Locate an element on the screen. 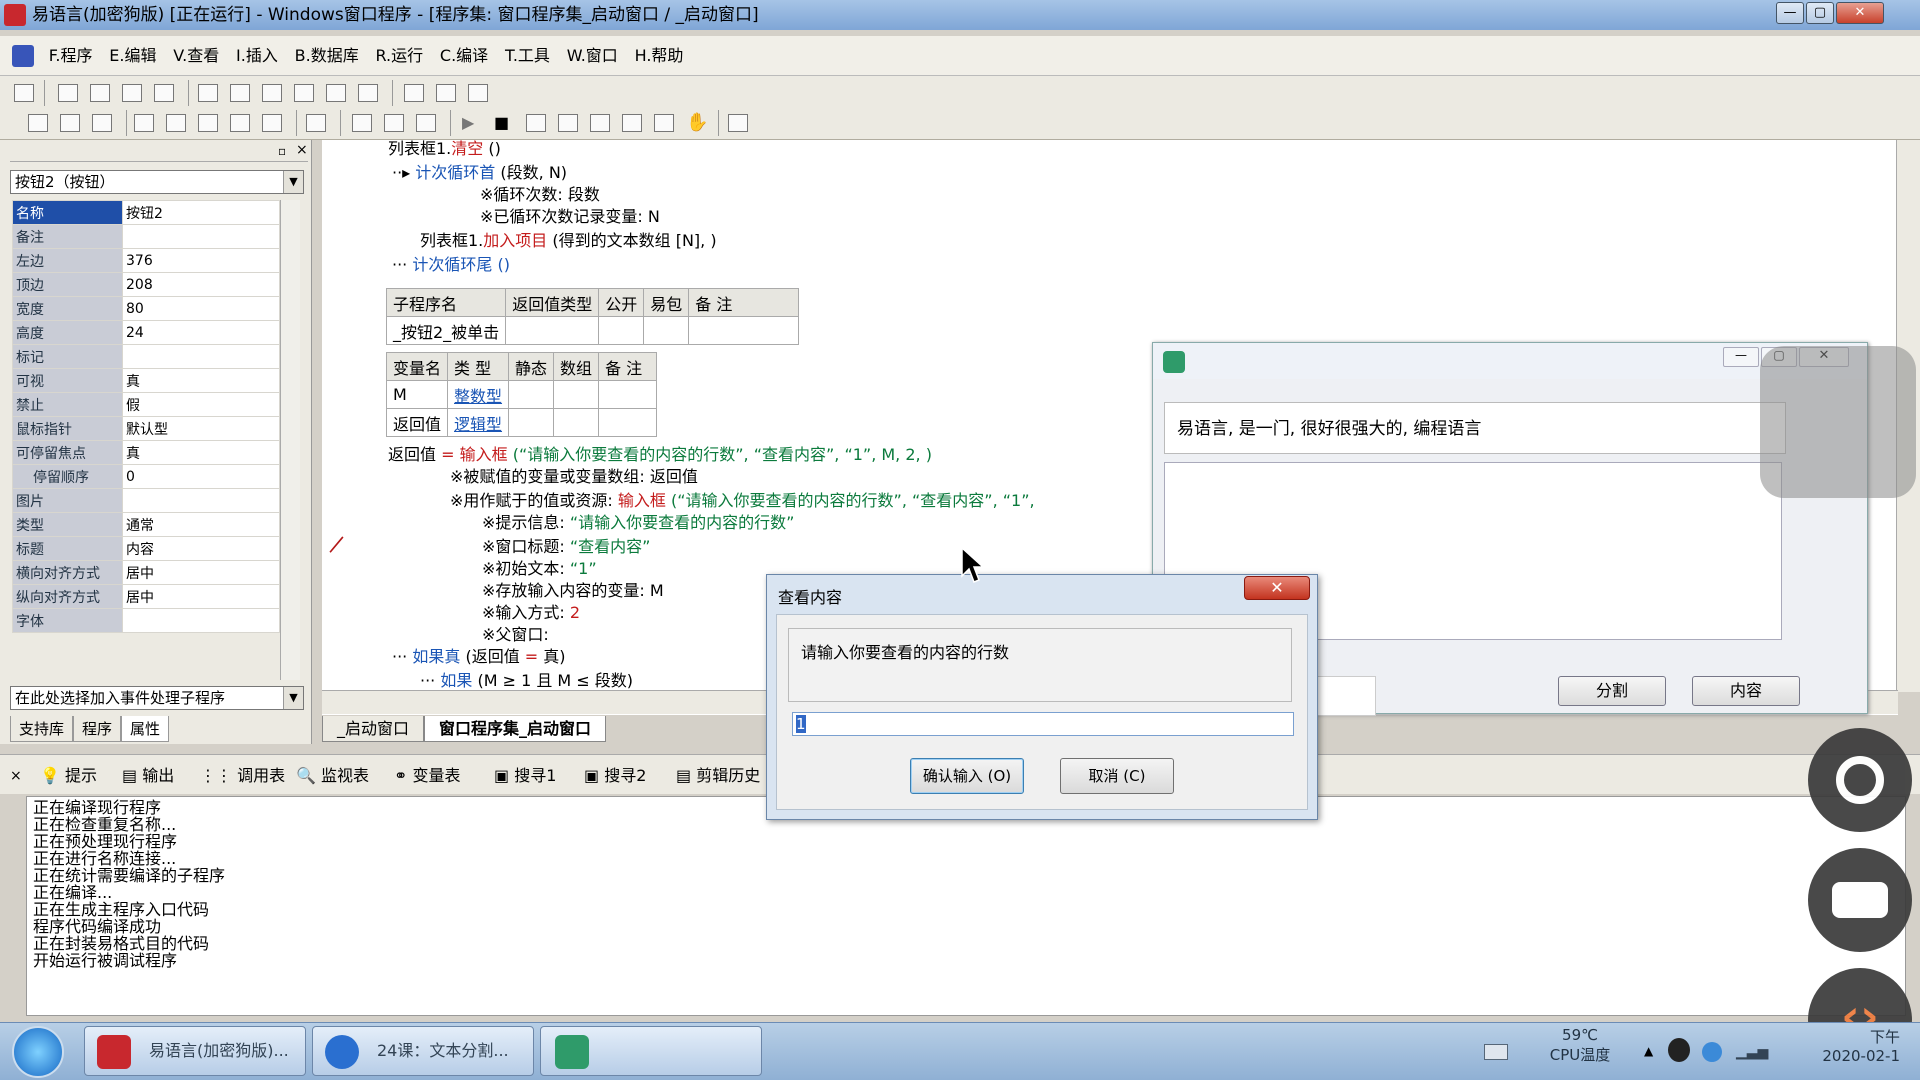 The width and height of the screenshot is (1920, 1080). align-top-icon is located at coordinates (132, 93).